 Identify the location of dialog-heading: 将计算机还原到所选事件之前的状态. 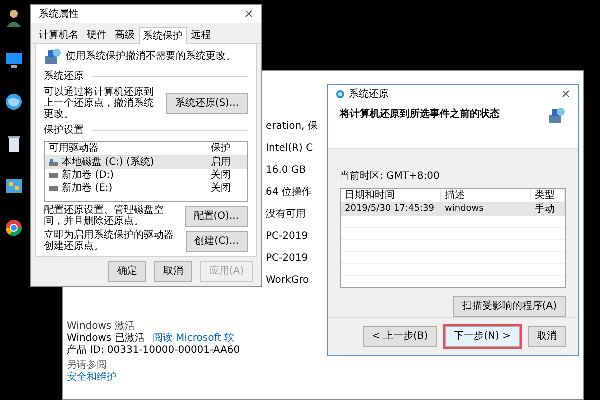
(420, 114).